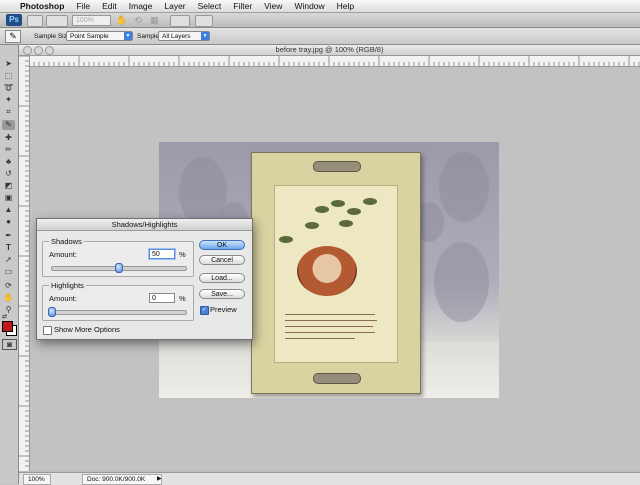  What do you see at coordinates (345, 6) in the screenshot?
I see `menu-help: Help` at bounding box center [345, 6].